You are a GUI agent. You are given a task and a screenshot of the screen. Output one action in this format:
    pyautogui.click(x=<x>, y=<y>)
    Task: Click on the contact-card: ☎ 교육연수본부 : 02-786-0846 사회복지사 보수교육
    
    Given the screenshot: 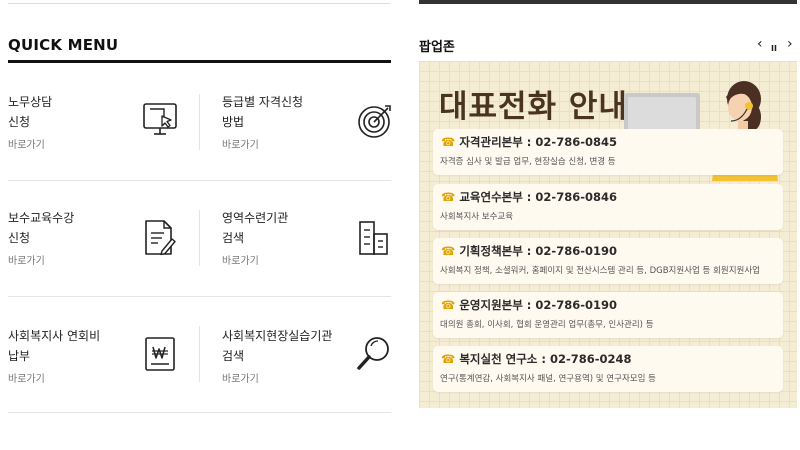 What is the action you would take?
    pyautogui.click(x=608, y=207)
    